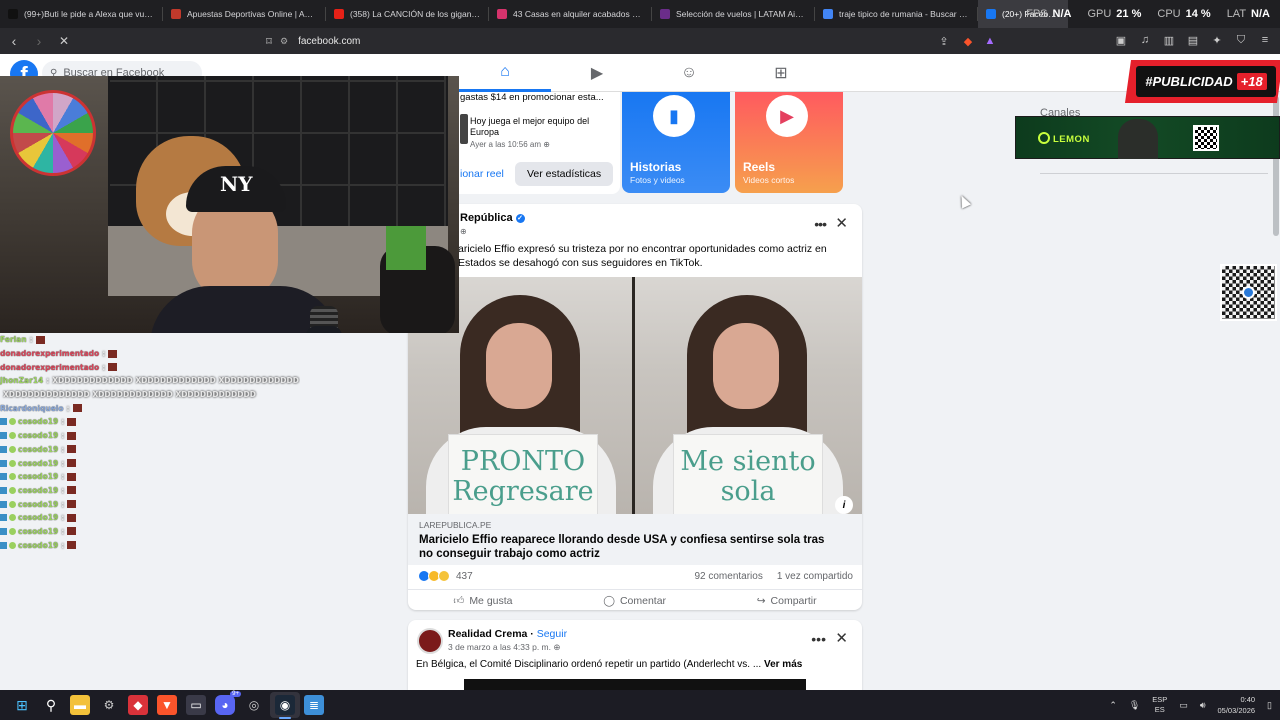 This screenshot has height=720, width=1280. I want to click on sidebar-icon: ▥, so click(1169, 40).